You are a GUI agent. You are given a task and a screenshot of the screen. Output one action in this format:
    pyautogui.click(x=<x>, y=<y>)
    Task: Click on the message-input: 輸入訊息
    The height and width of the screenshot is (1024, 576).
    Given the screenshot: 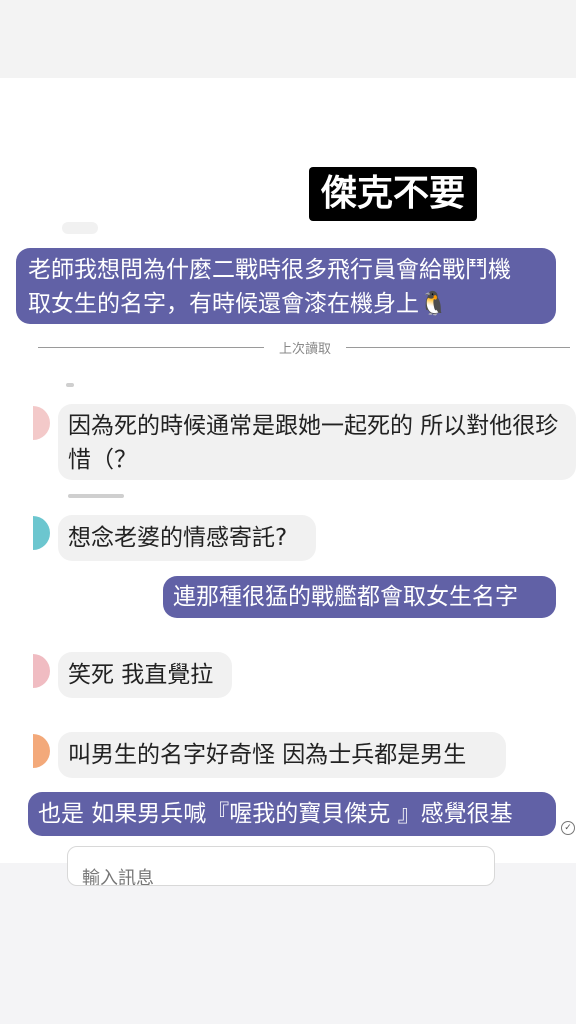 What is the action you would take?
    pyautogui.click(x=281, y=866)
    